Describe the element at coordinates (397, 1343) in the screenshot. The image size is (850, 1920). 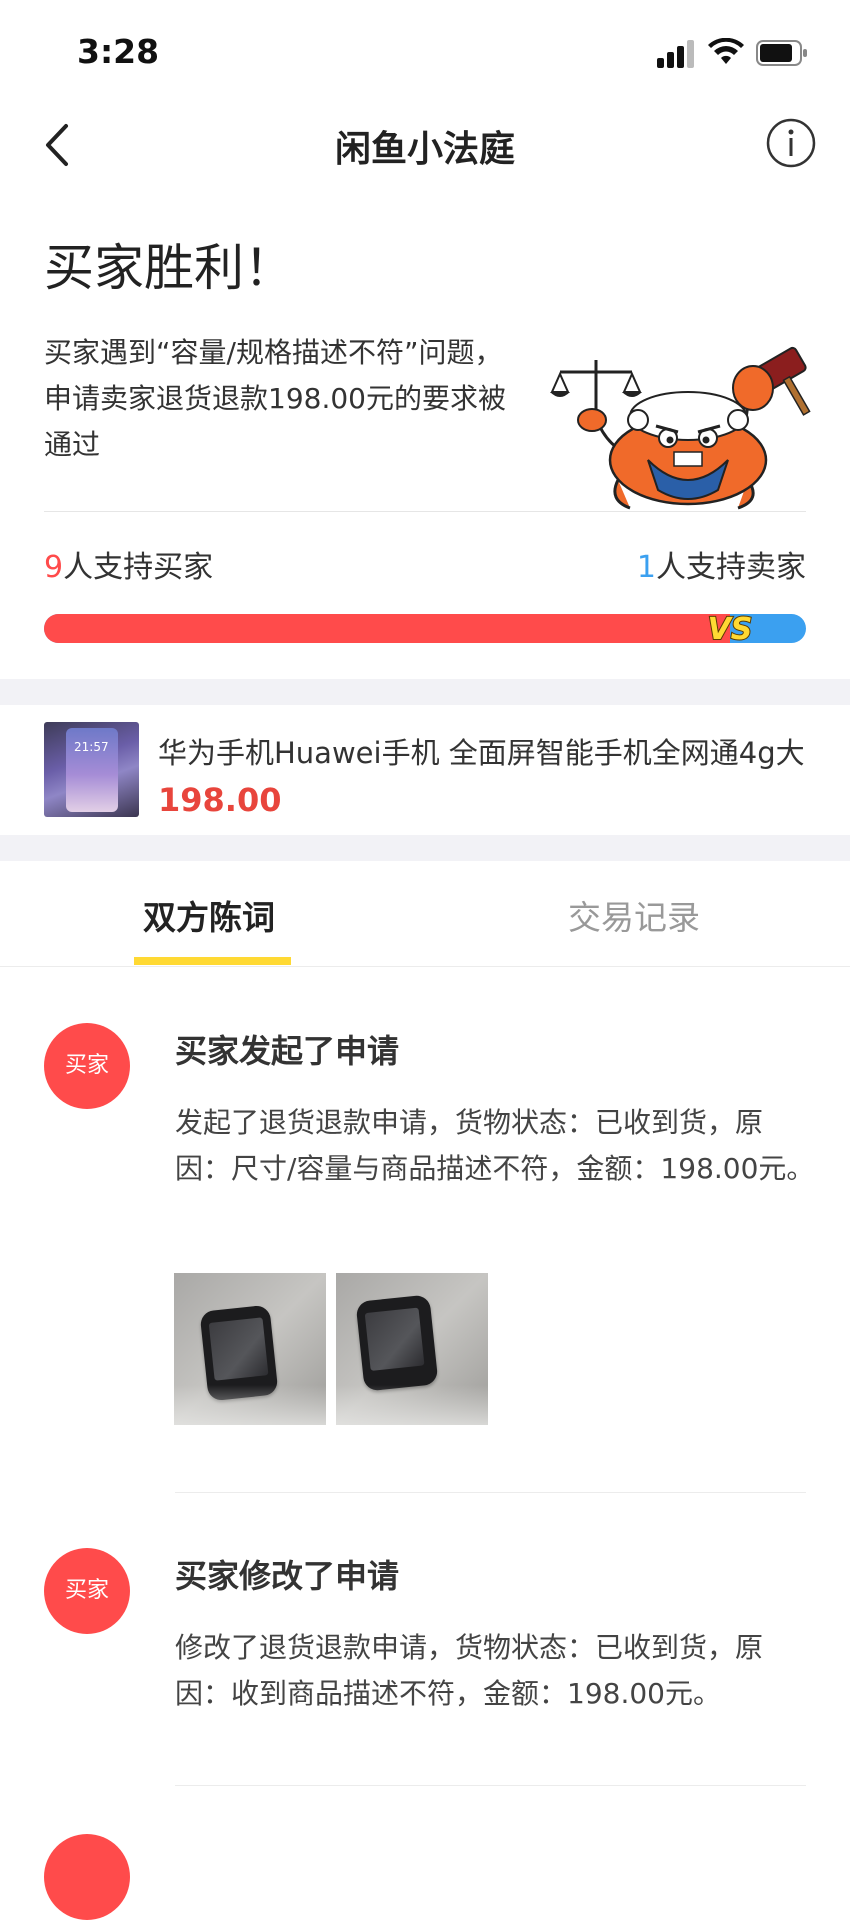
I see `phone-in-photo` at that location.